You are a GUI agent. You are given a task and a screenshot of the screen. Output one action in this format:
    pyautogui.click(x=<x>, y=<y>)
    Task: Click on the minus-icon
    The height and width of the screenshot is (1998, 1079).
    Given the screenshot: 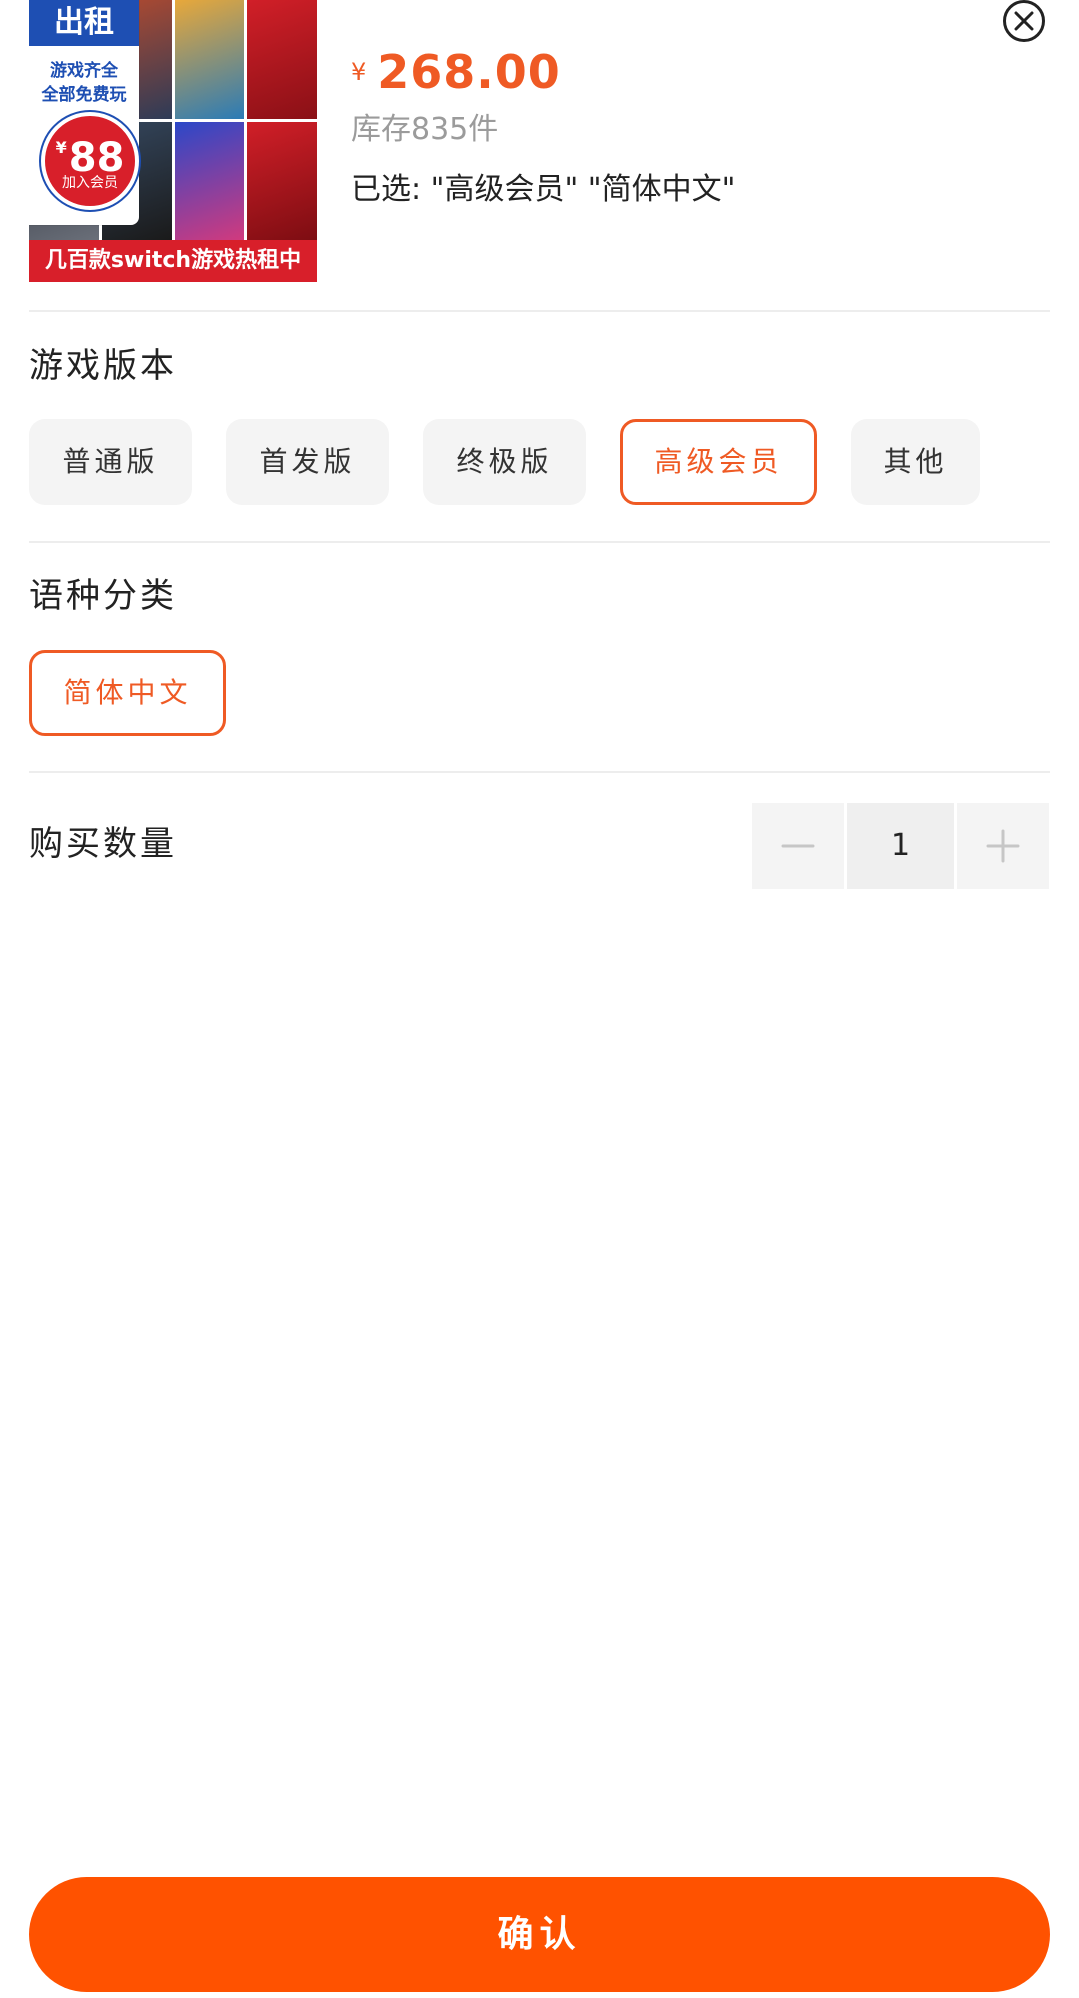 What is the action you would take?
    pyautogui.click(x=798, y=846)
    